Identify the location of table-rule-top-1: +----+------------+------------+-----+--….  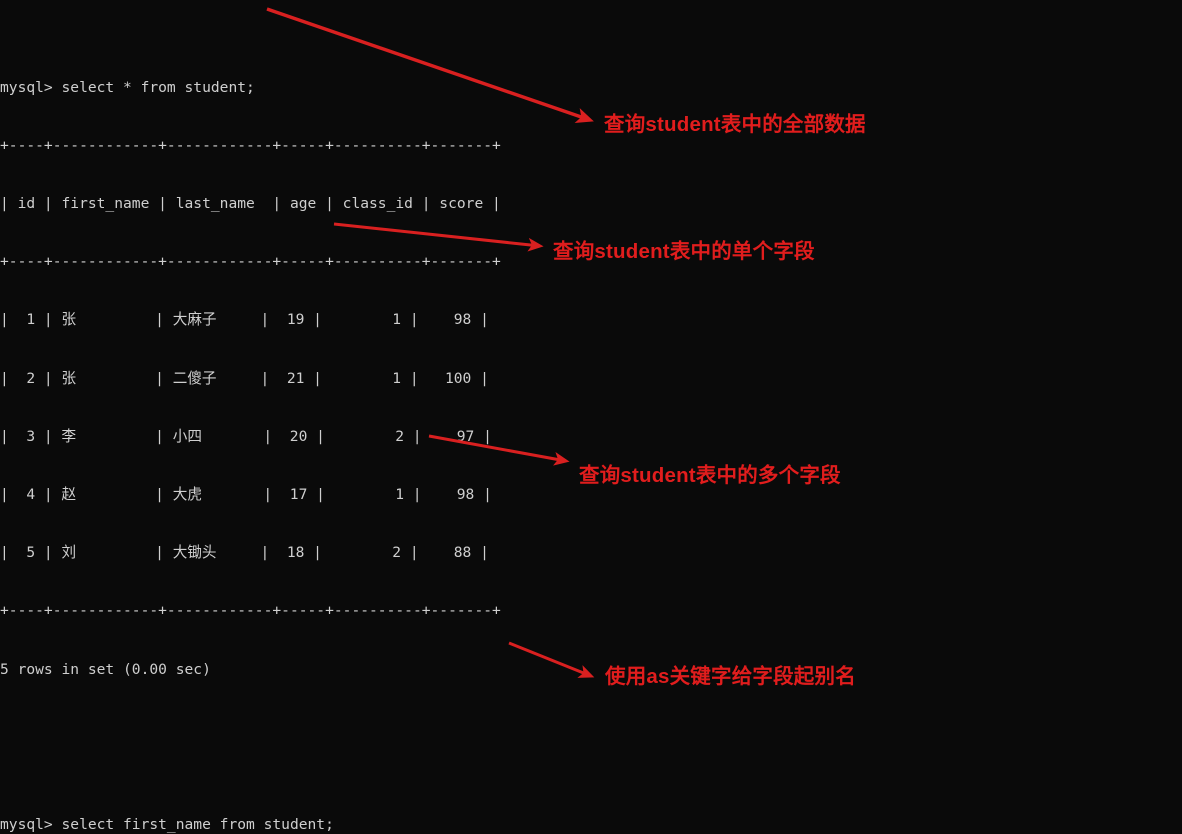
(250, 145).